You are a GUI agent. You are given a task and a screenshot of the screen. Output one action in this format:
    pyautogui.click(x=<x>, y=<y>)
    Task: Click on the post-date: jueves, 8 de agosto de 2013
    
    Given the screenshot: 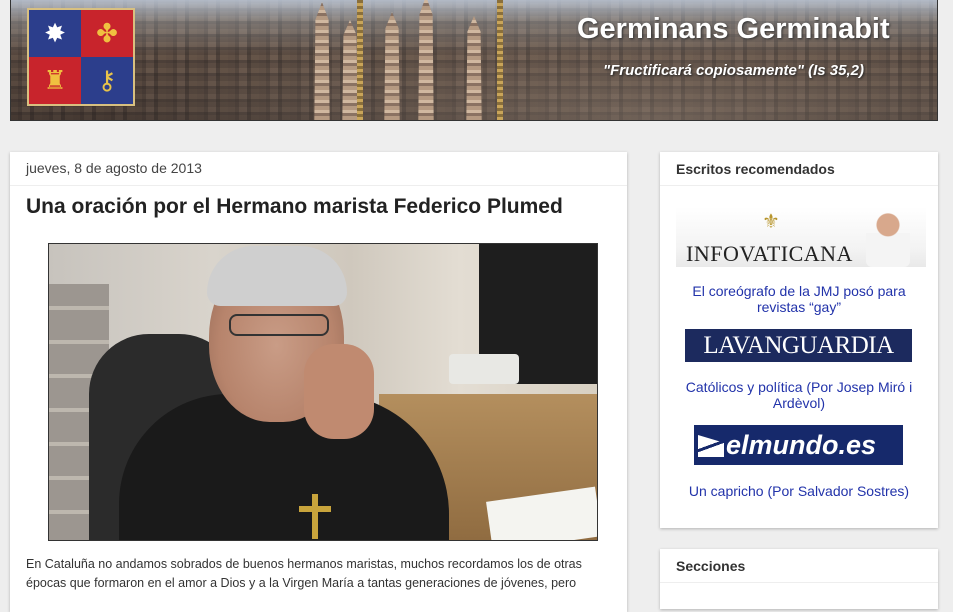 What is the action you would take?
    pyautogui.click(x=114, y=168)
    